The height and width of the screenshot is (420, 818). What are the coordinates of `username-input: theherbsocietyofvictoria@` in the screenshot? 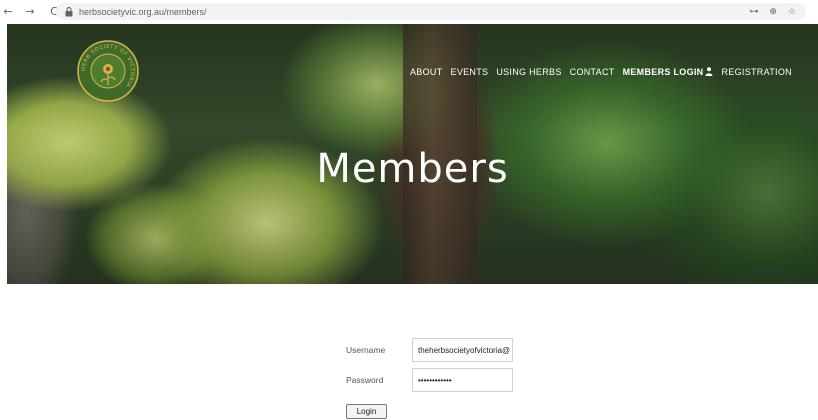 It's located at (462, 350).